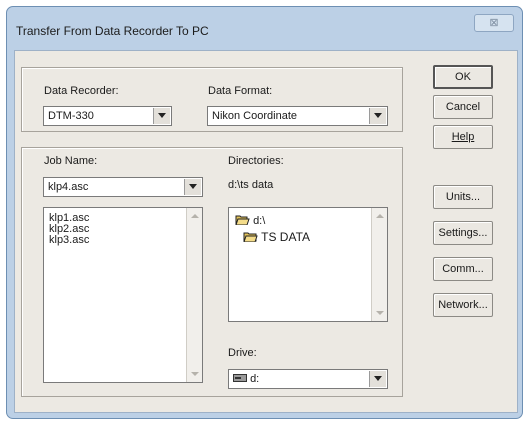  Describe the element at coordinates (107, 116) in the screenshot. I see `data-recorder-select: DTM-330` at that location.